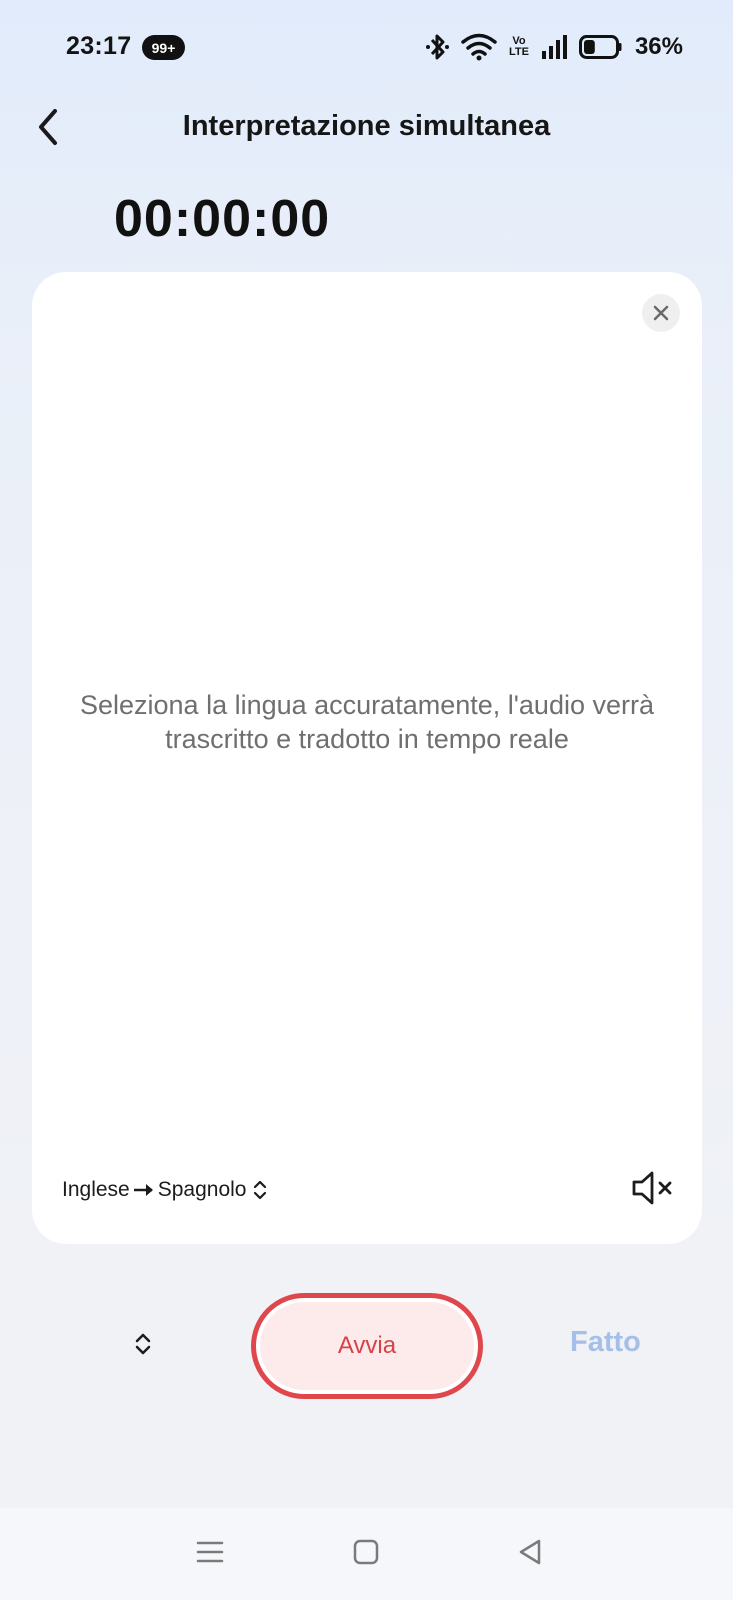 The image size is (733, 1600). What do you see at coordinates (605, 1342) in the screenshot?
I see `done-button: Fatto` at bounding box center [605, 1342].